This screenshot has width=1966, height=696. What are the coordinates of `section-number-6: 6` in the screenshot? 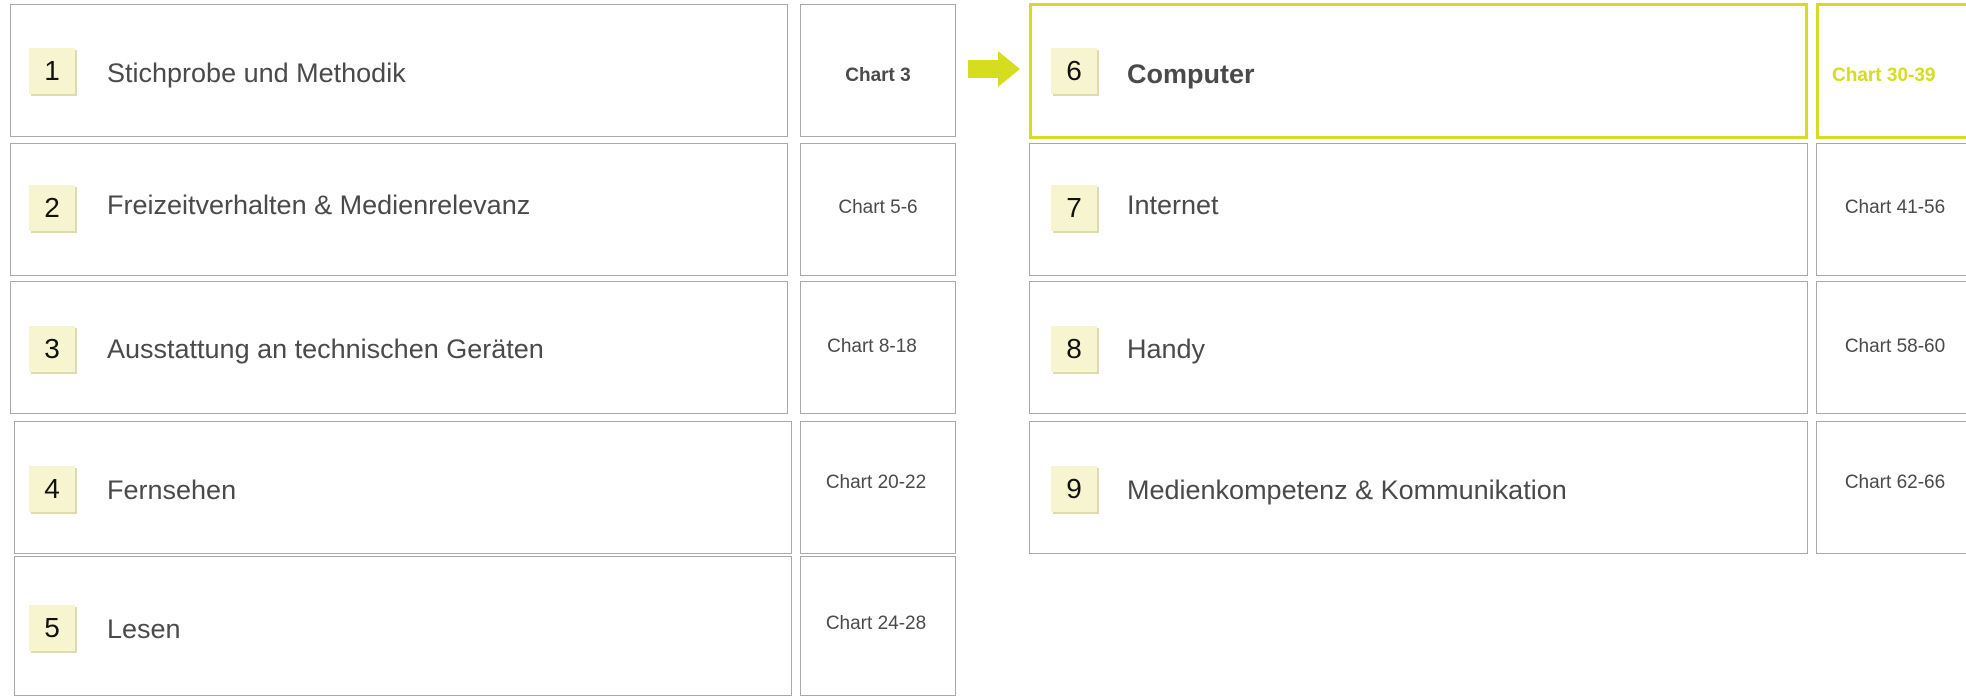 It's located at (1074, 71).